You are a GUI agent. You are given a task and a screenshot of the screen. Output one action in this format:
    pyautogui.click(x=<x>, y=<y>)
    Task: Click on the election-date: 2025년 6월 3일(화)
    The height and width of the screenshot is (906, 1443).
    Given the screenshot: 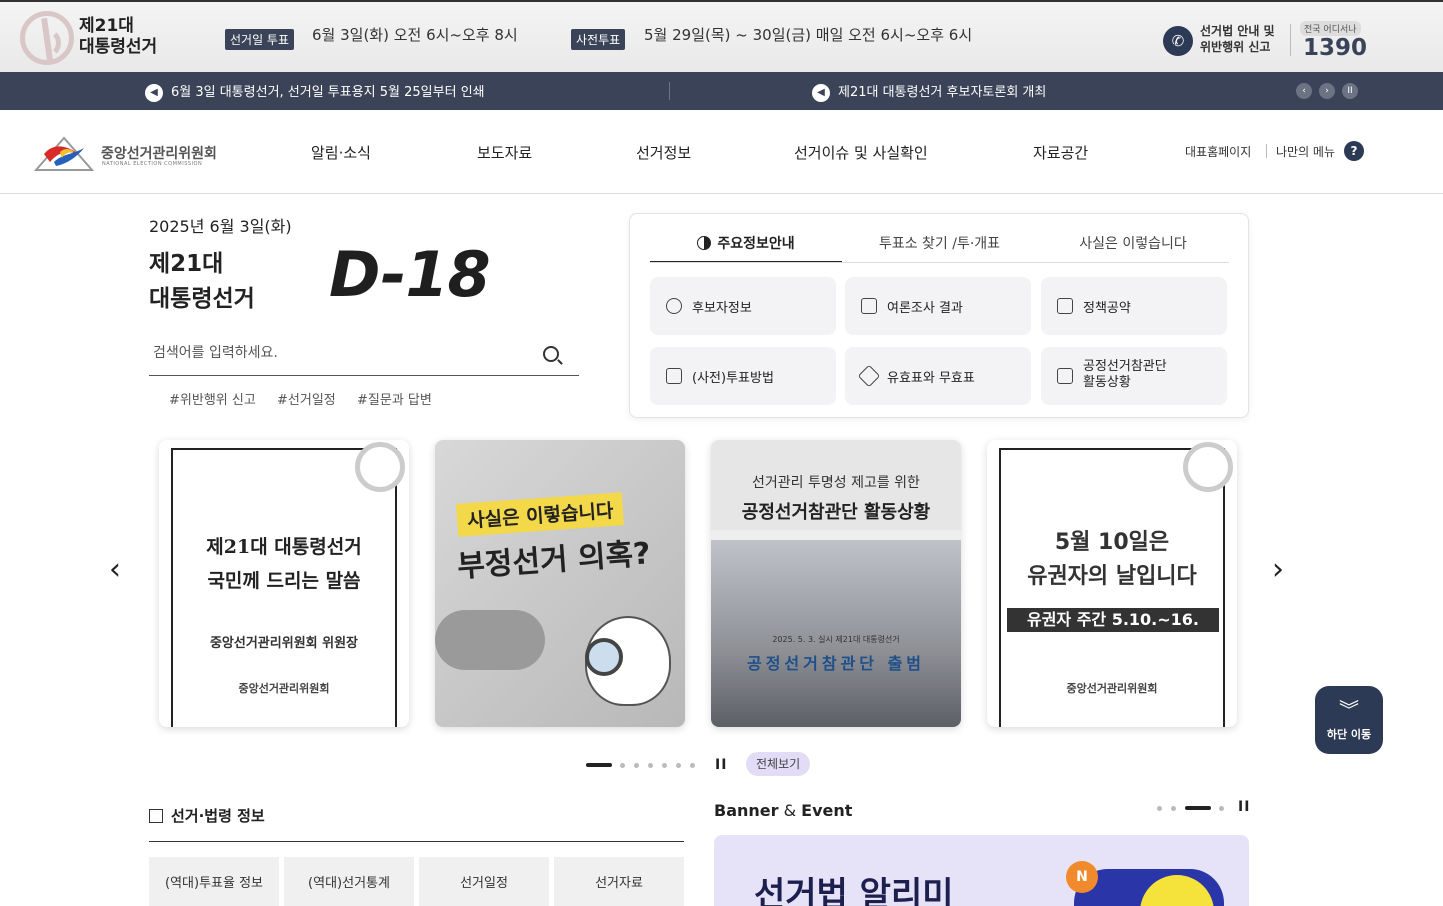 What is the action you would take?
    pyautogui.click(x=220, y=226)
    